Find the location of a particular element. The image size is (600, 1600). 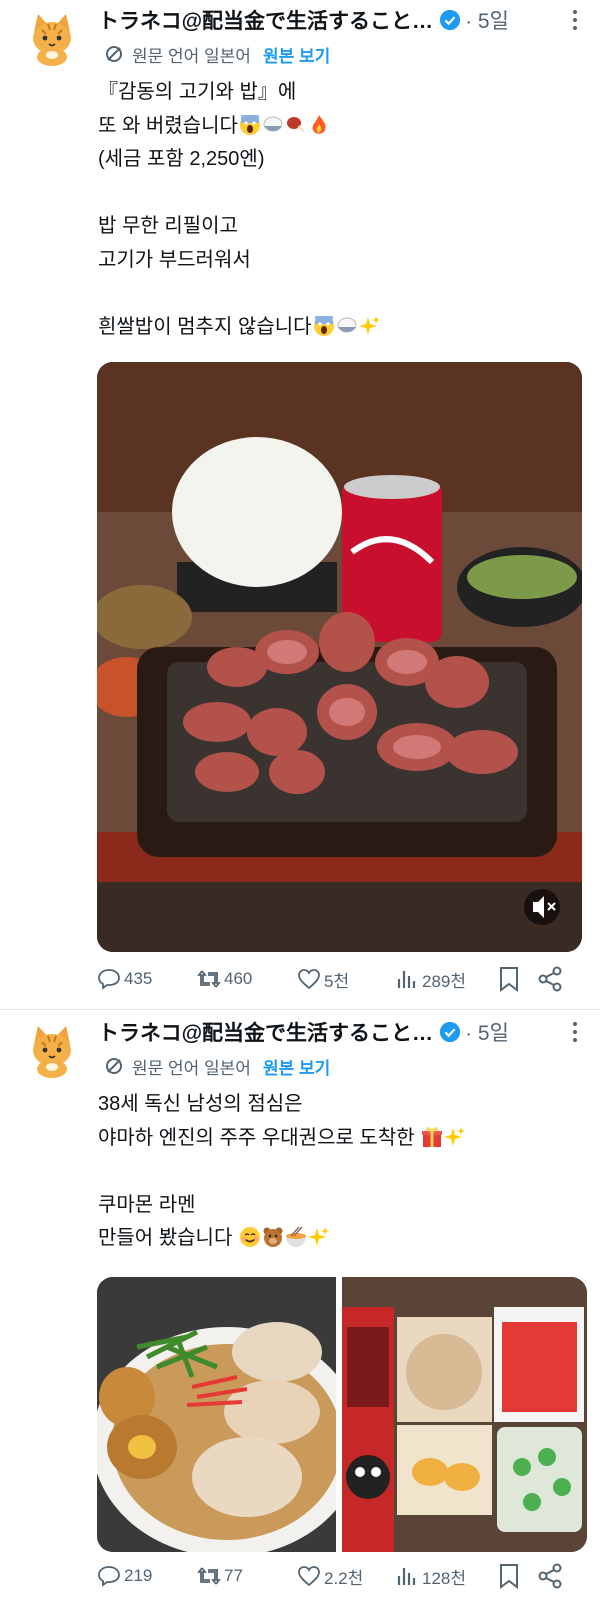

text-line: 만들어 봤습니다 is located at coordinates (338, 1239).